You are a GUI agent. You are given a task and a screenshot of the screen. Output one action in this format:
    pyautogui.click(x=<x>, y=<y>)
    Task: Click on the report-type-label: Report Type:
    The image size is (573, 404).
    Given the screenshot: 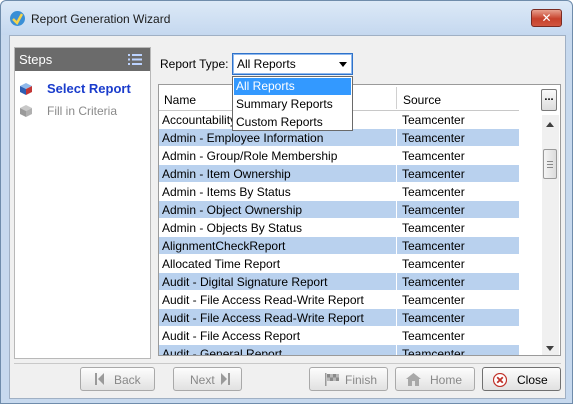 What is the action you would take?
    pyautogui.click(x=194, y=64)
    